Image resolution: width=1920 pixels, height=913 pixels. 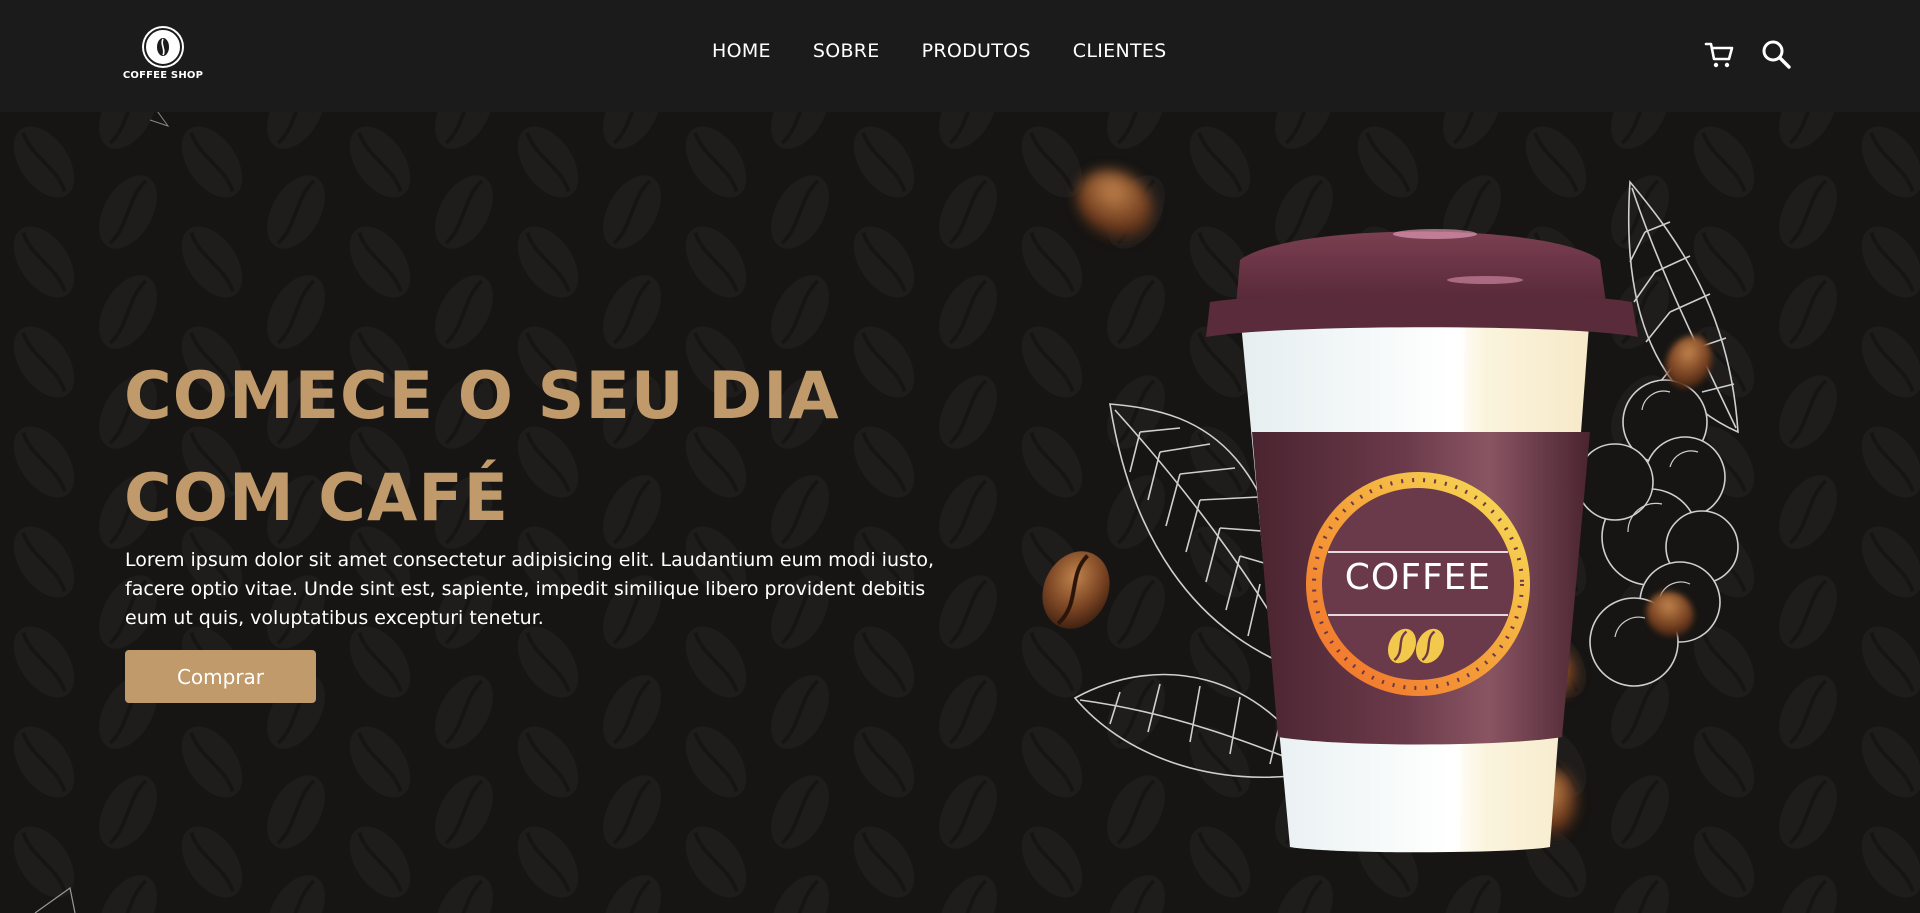 I want to click on cup-label: COFFEE, so click(x=1418, y=577).